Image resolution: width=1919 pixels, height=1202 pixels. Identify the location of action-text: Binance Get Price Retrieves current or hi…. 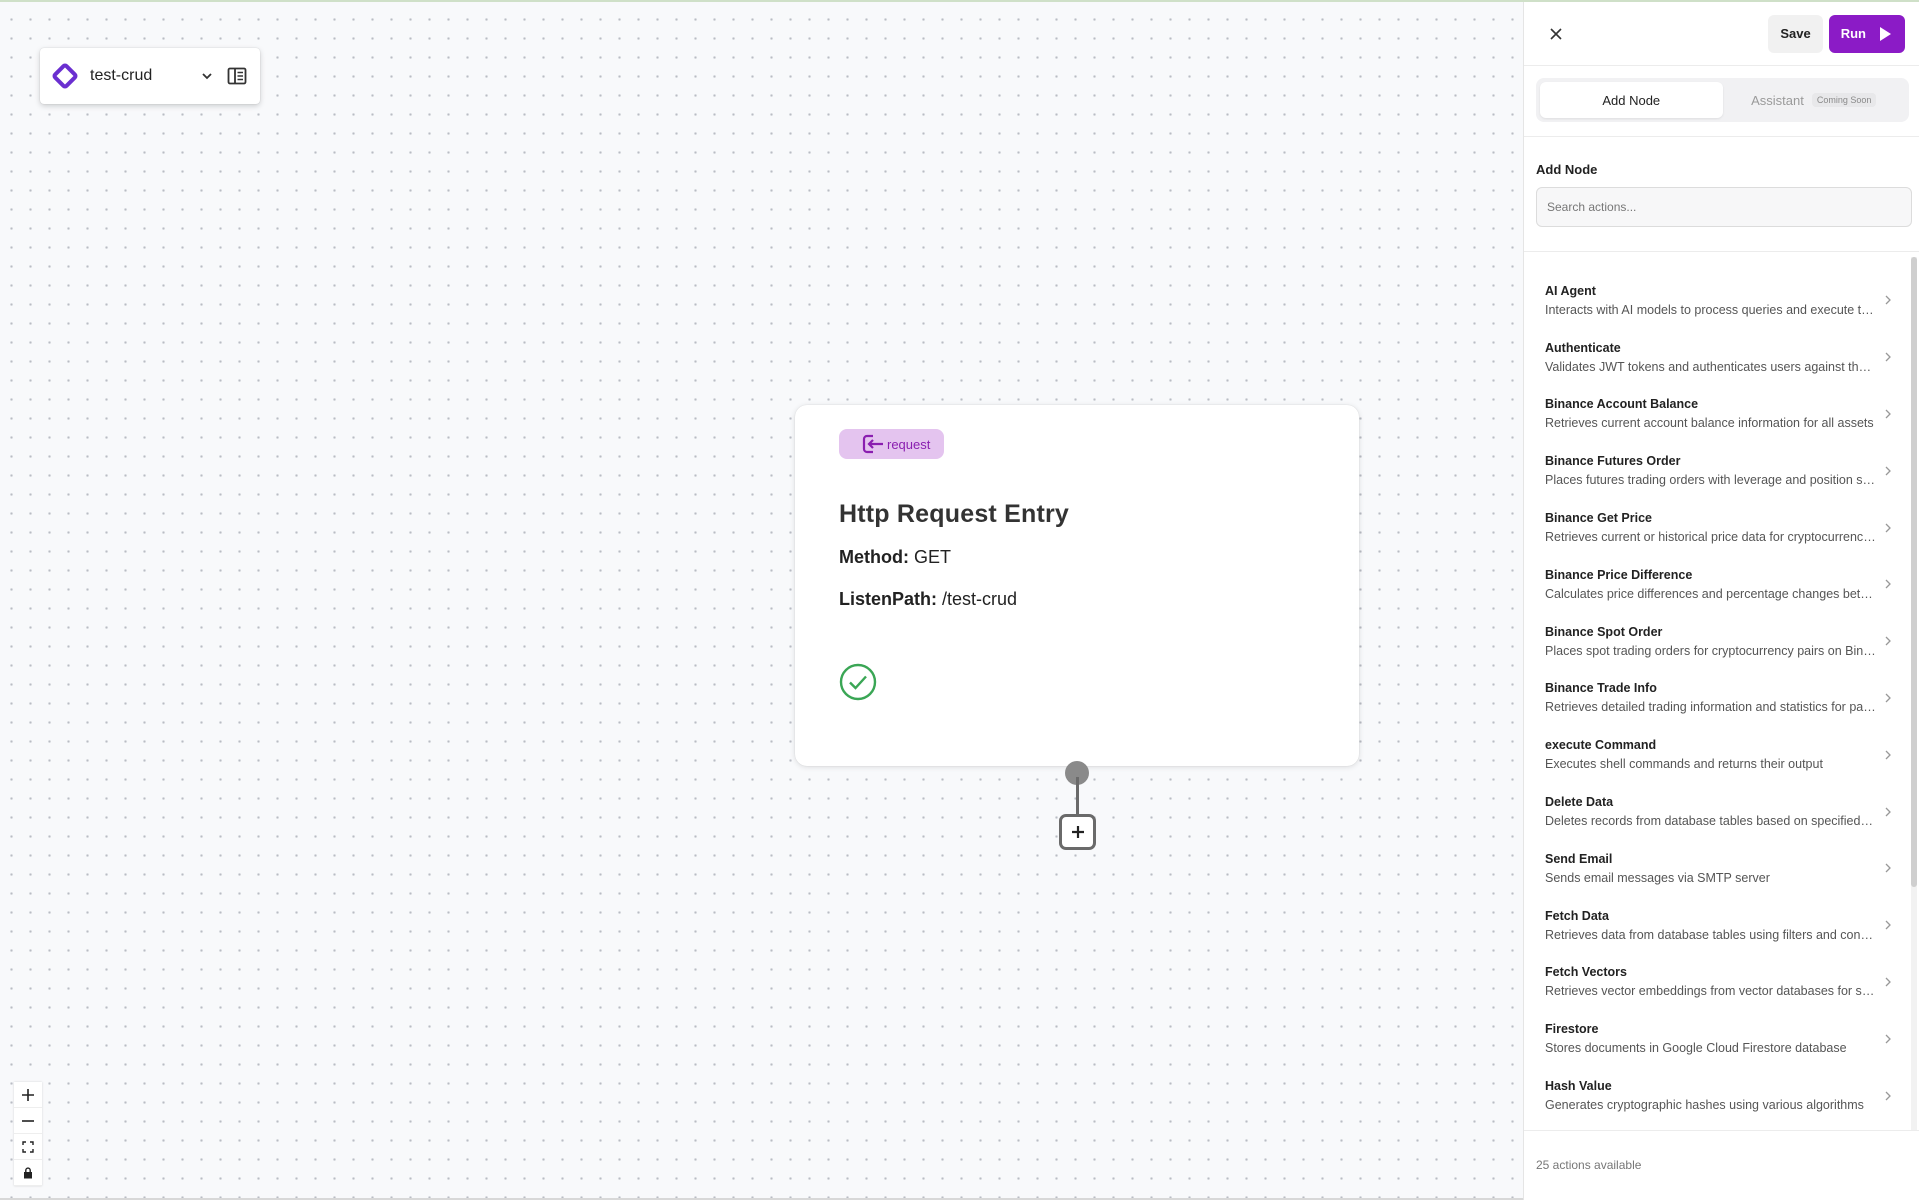
(1710, 527).